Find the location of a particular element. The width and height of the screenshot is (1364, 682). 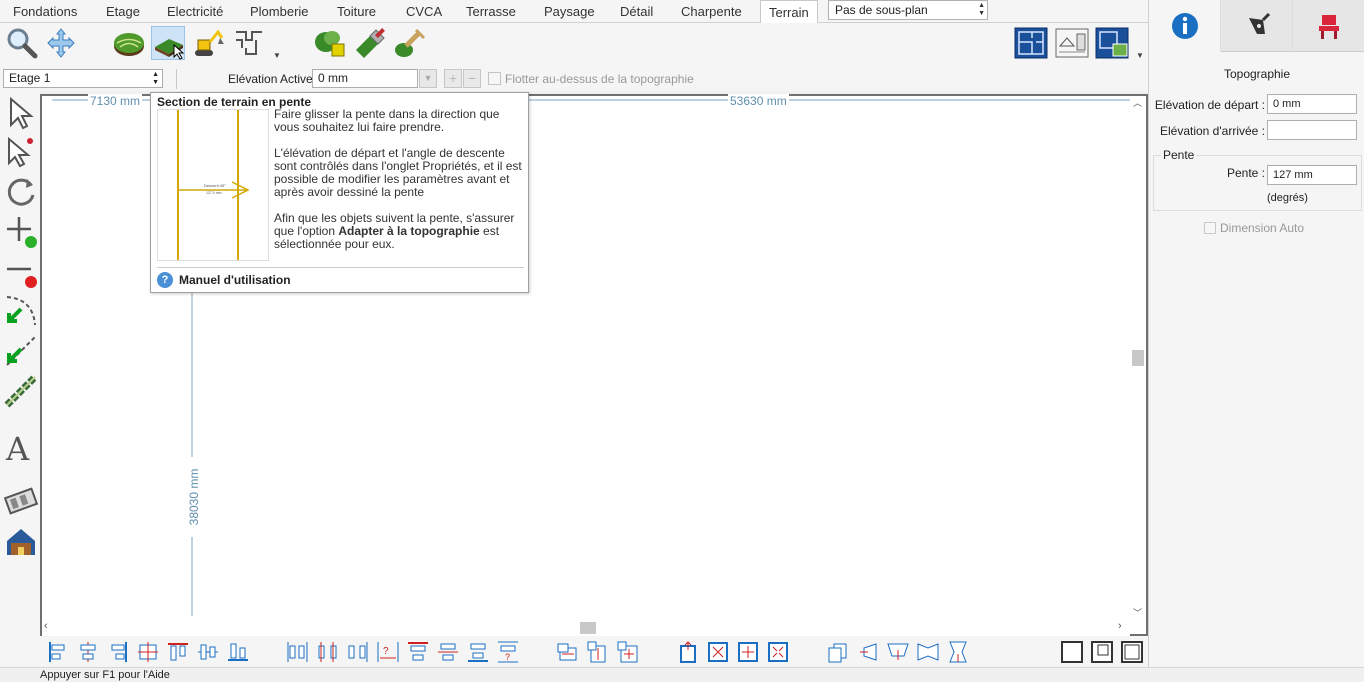

rotate-icon is located at coordinates (21, 191).